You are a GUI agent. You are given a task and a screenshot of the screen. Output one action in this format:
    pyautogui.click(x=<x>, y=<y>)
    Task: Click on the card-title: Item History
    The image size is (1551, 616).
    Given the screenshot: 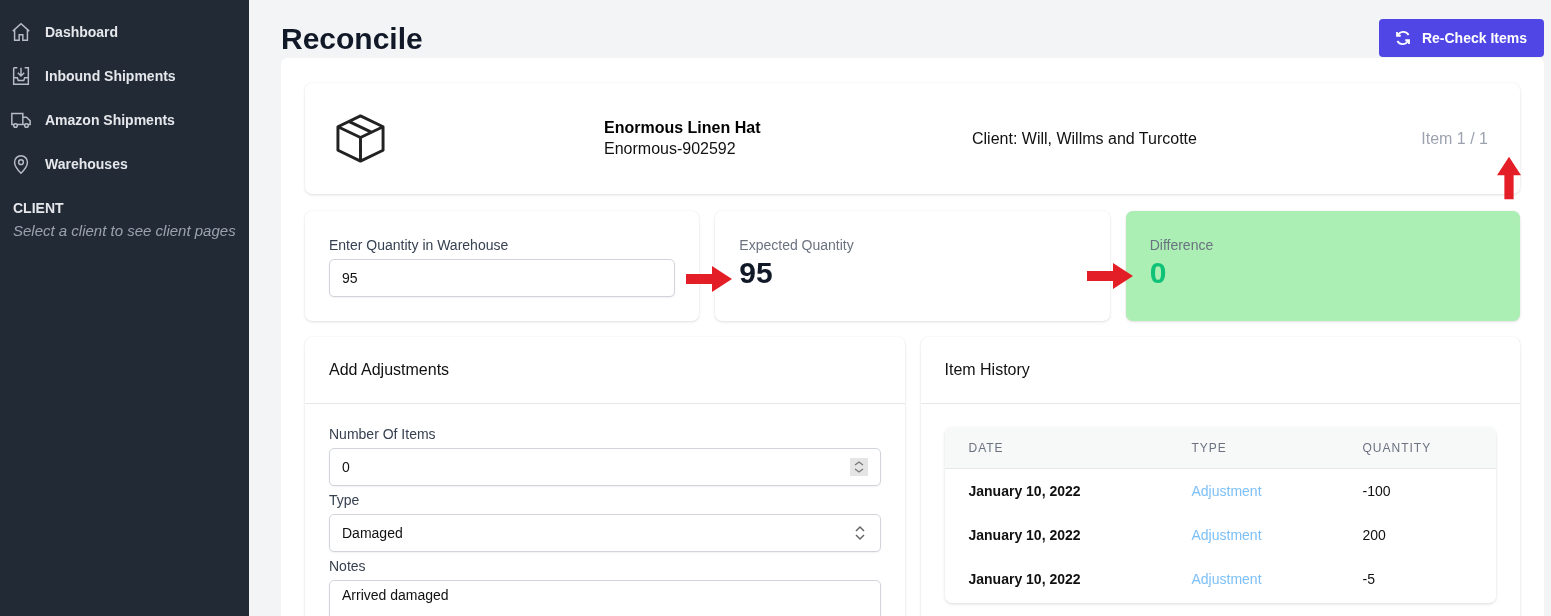 What is the action you would take?
    pyautogui.click(x=1220, y=370)
    